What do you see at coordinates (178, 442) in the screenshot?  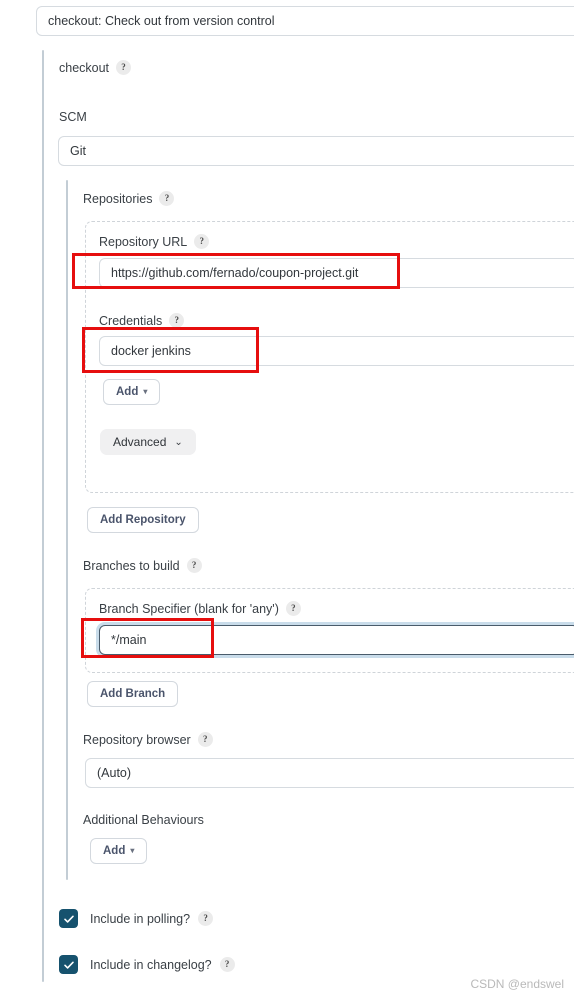 I see `chevron-down-icon: ⌄` at bounding box center [178, 442].